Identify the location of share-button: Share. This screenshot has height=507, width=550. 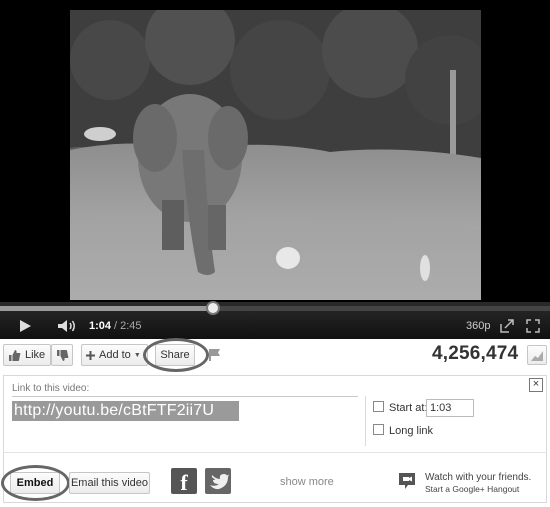
(175, 355).